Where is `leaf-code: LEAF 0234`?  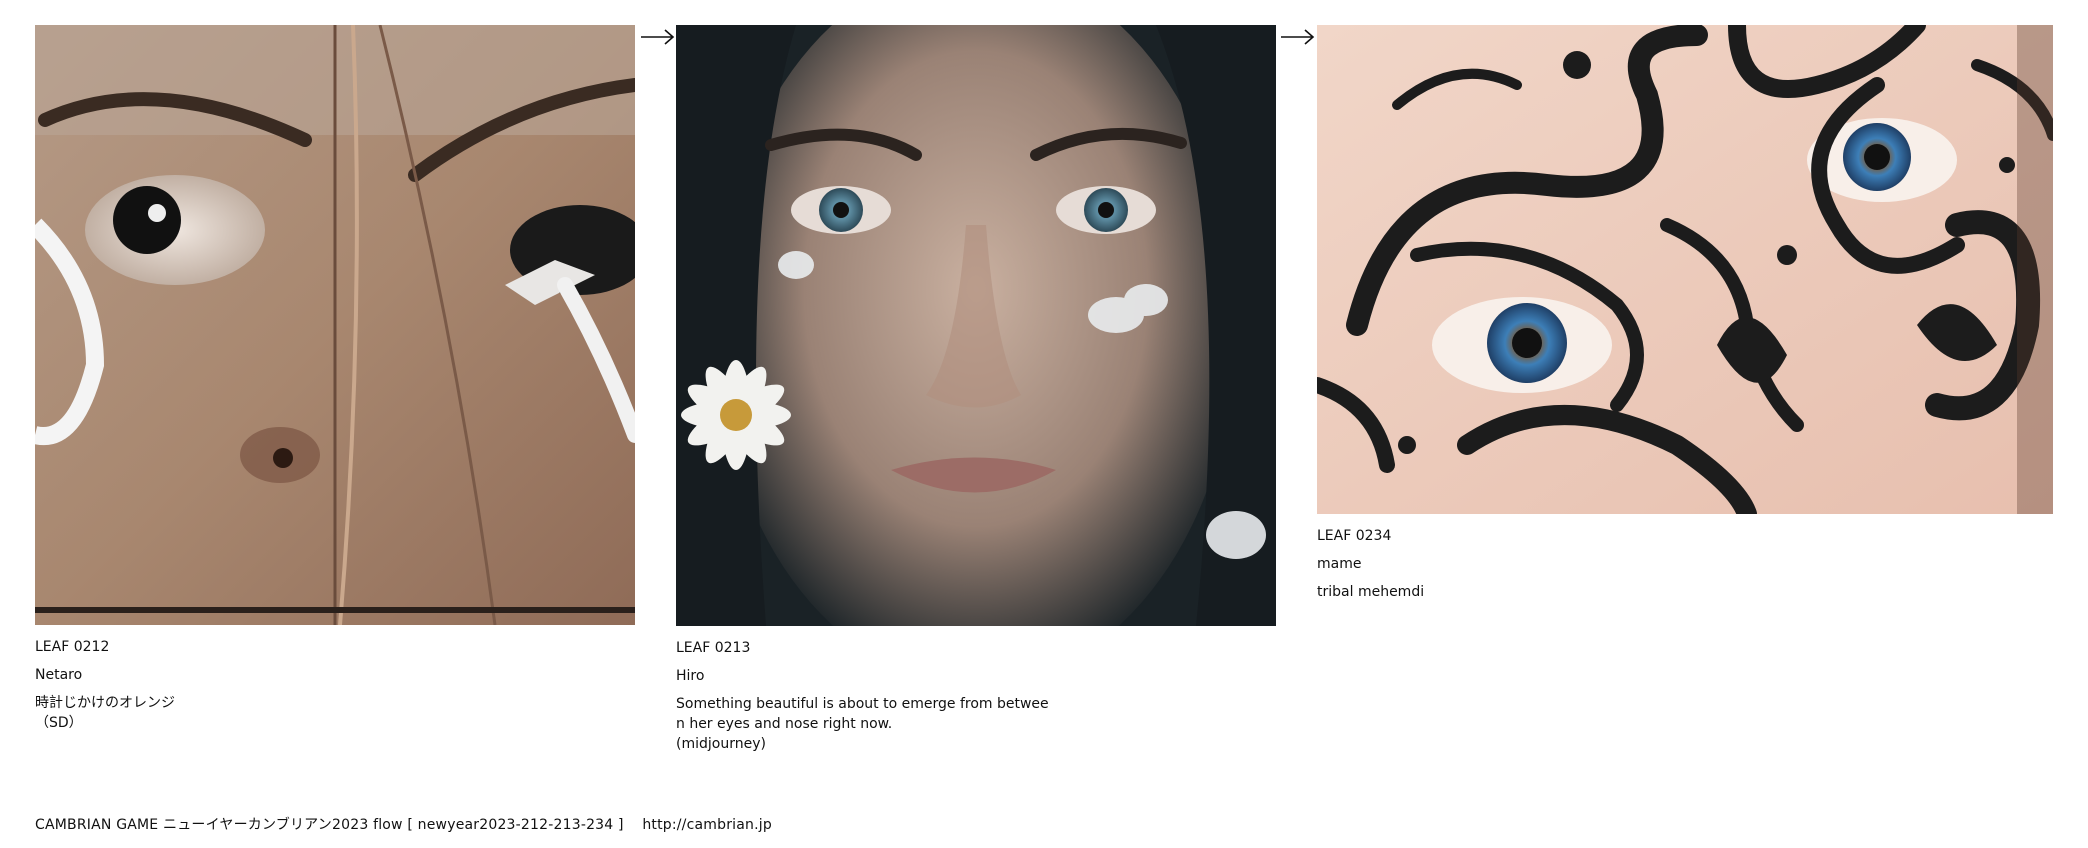
leaf-code: LEAF 0234 is located at coordinates (1354, 536).